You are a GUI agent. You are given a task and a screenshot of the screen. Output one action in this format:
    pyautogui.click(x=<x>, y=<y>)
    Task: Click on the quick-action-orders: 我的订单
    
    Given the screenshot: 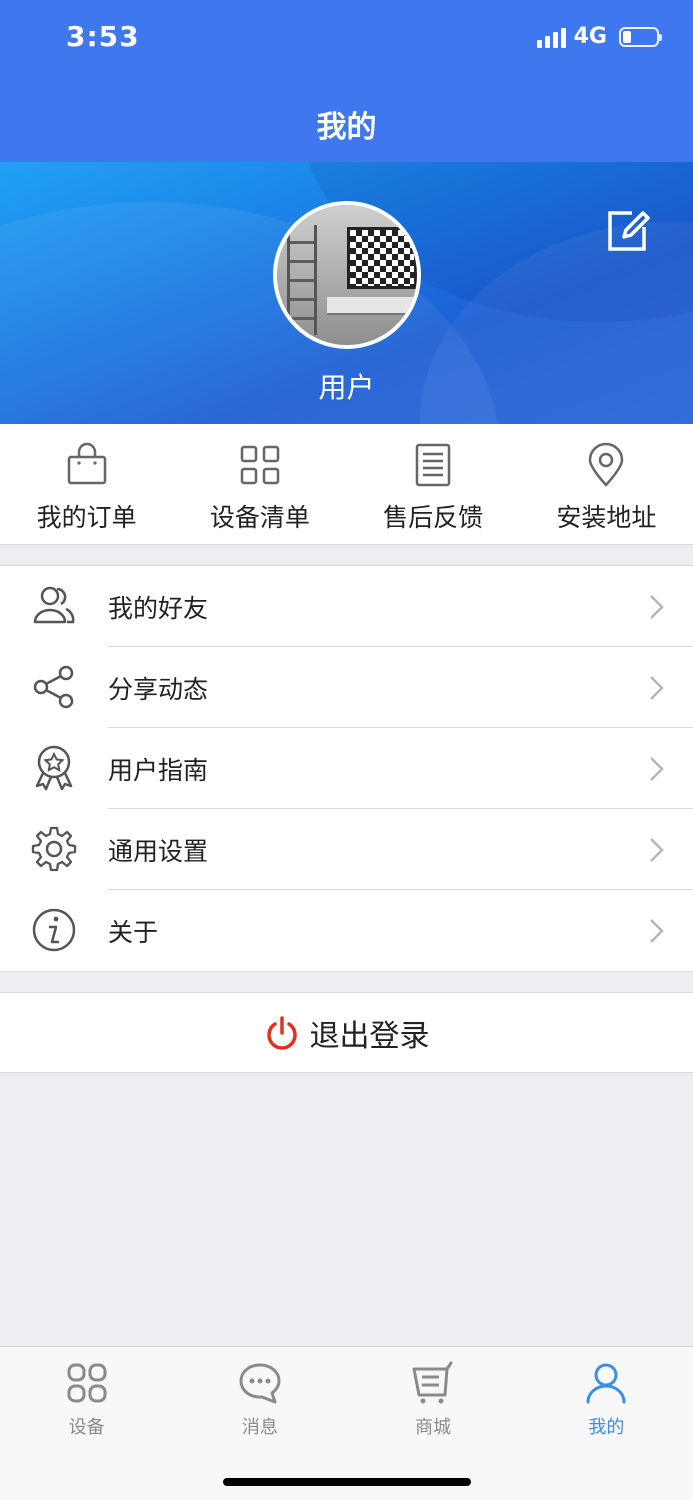 What is the action you would take?
    pyautogui.click(x=86, y=484)
    